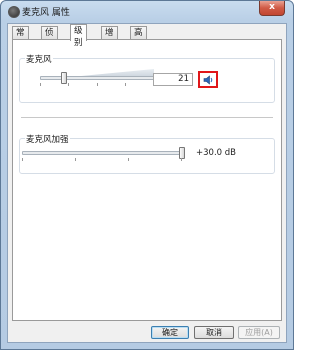 The image size is (320, 350). I want to click on apply-button: 应用(A), so click(259, 332).